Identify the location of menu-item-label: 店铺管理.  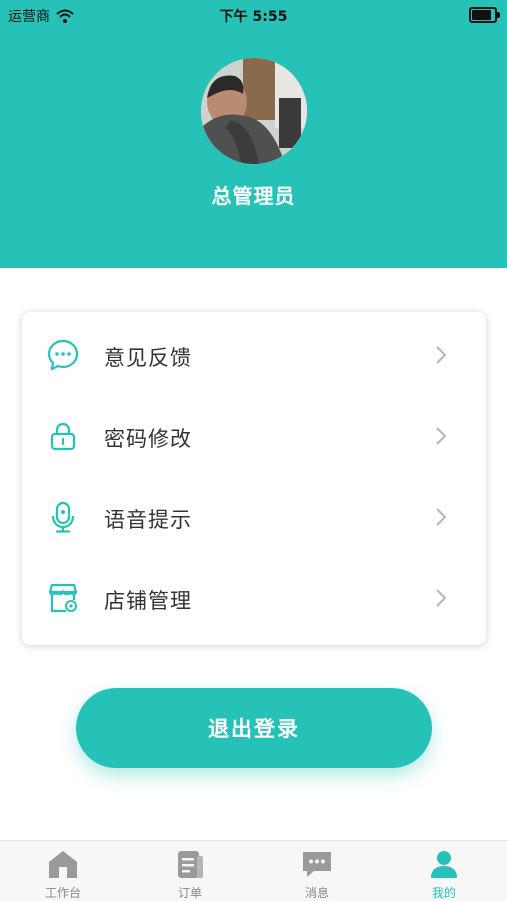
(148, 601).